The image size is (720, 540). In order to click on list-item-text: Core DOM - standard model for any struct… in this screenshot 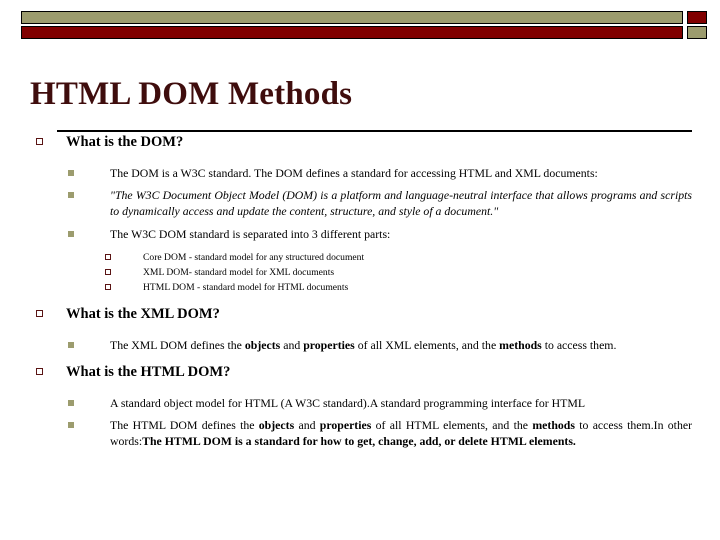, I will do `click(254, 257)`.